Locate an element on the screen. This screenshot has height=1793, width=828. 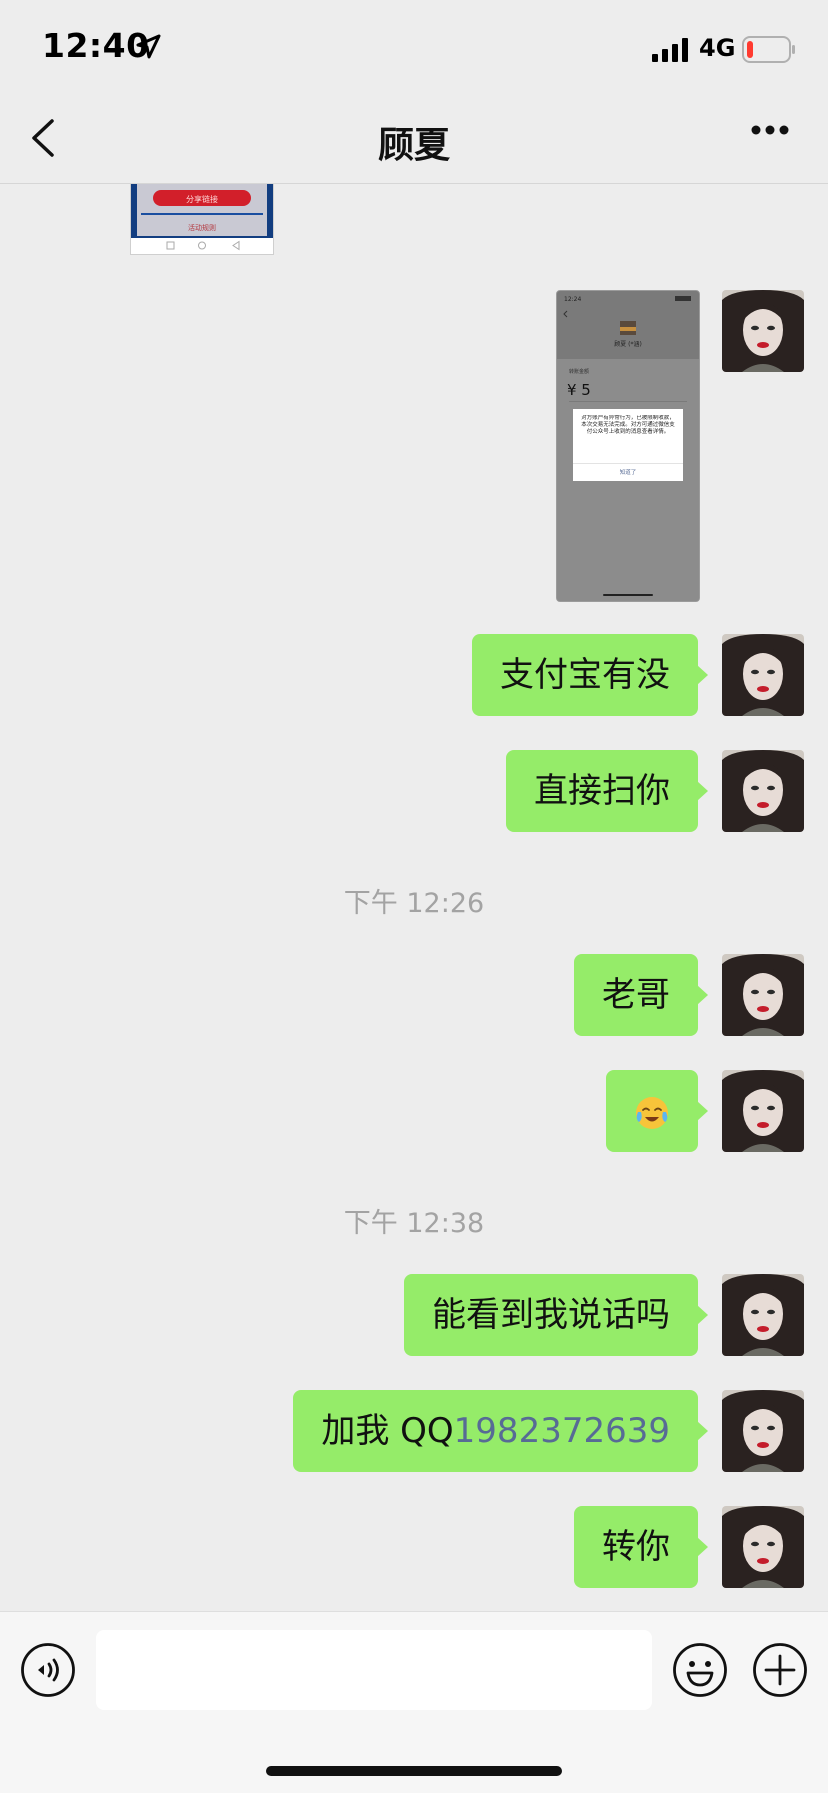
screenshot-dialog-button: 知道了 is located at coordinates (628, 472).